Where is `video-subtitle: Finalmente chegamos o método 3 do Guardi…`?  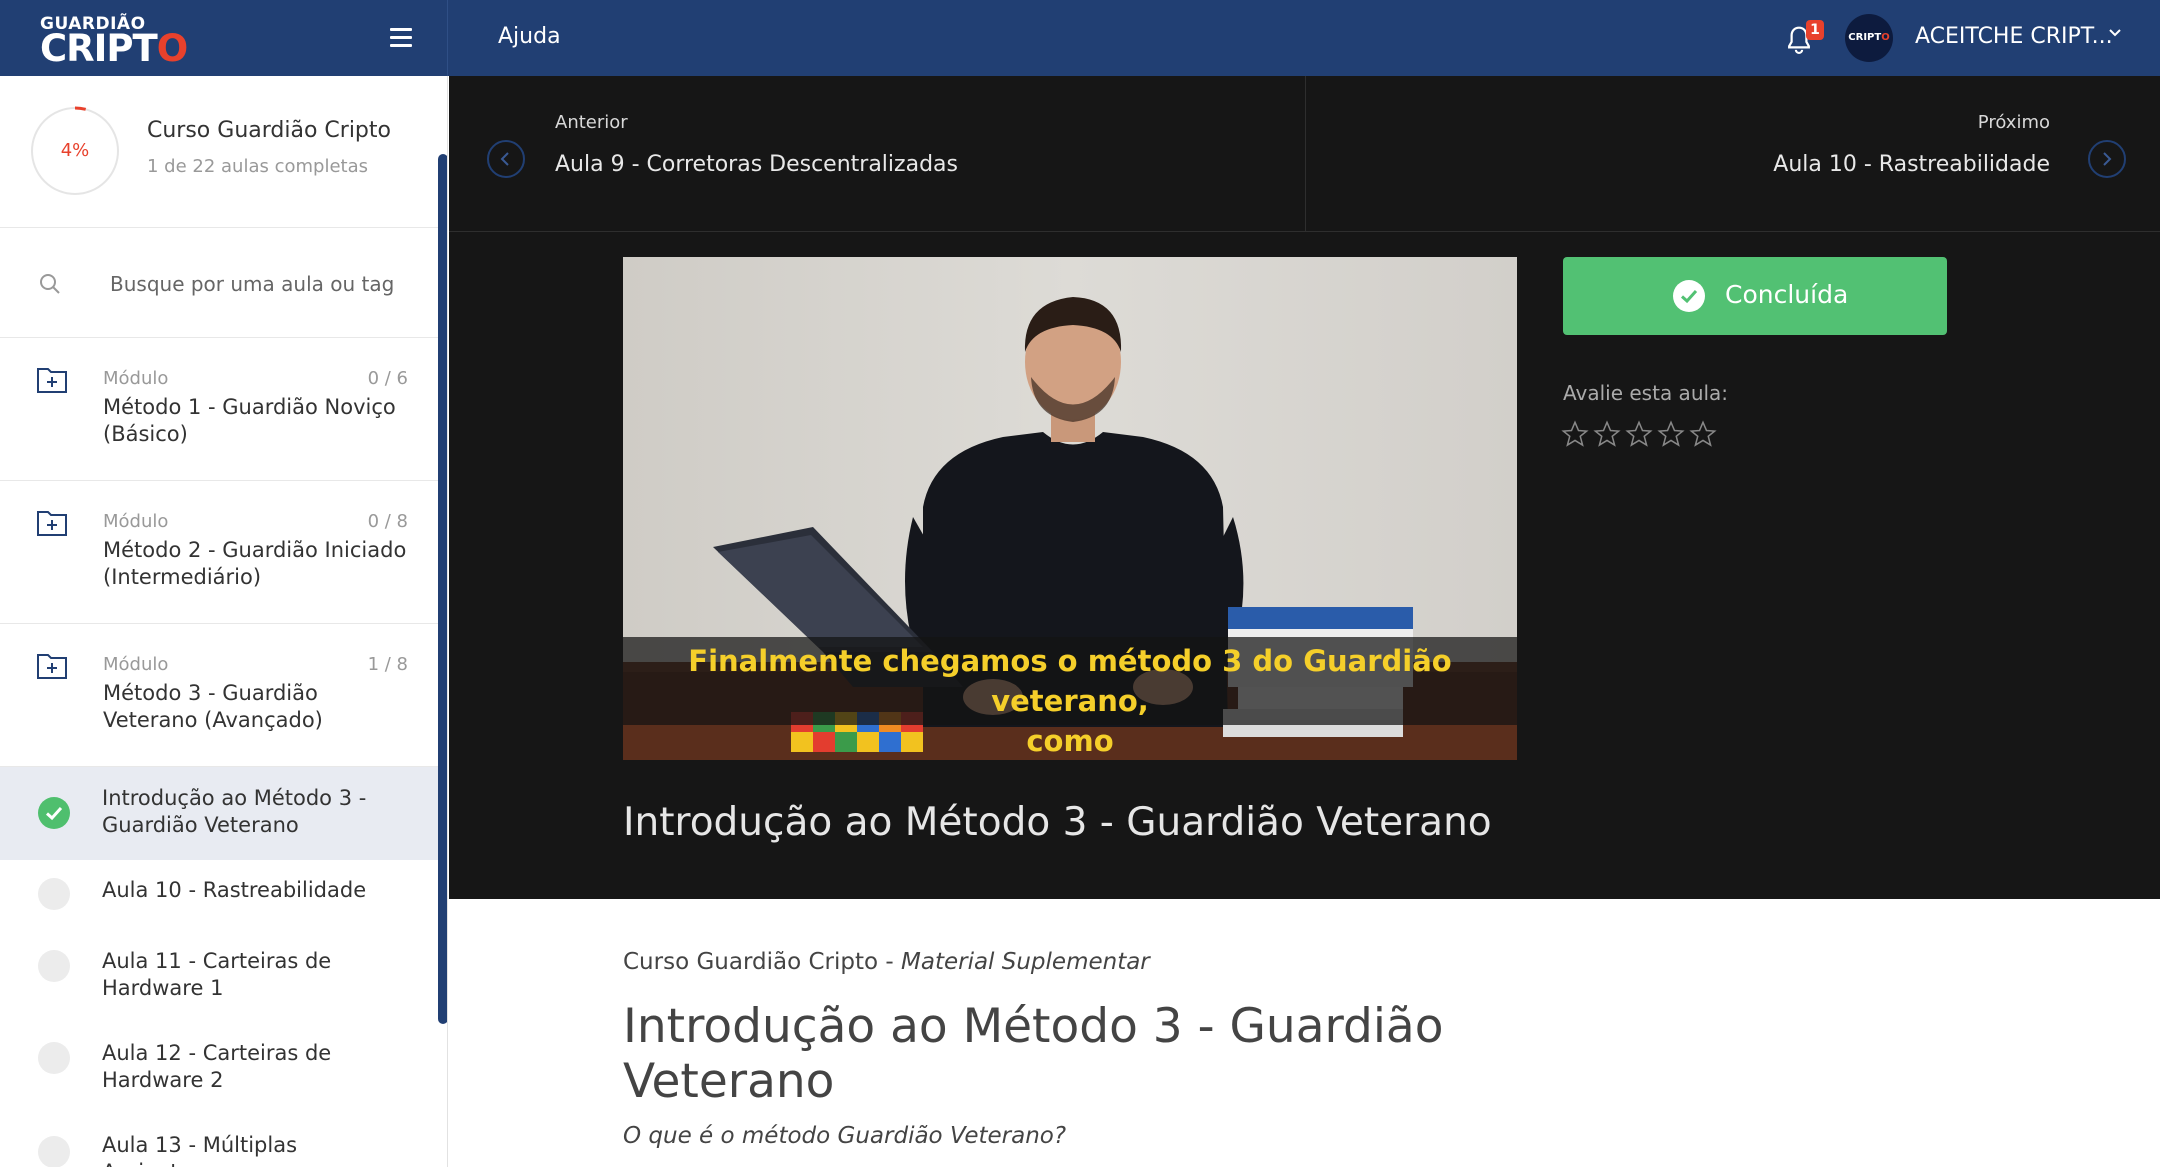 video-subtitle: Finalmente chegamos o método 3 do Guardi… is located at coordinates (1070, 697).